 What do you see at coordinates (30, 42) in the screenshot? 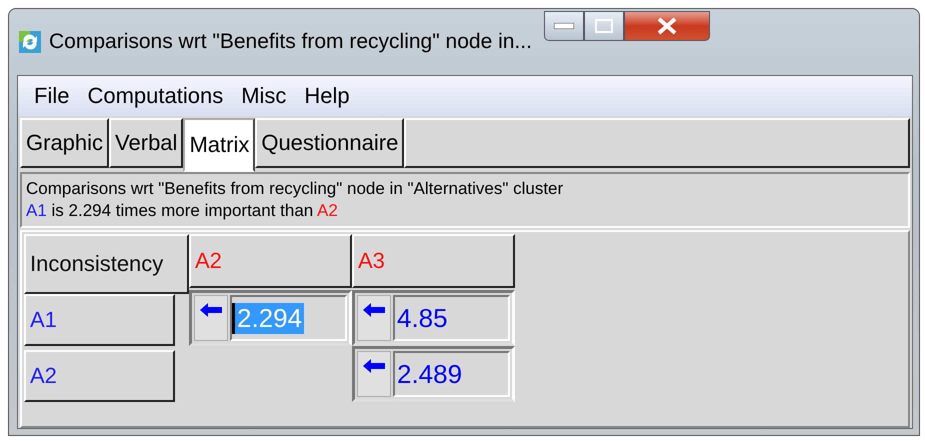
I see `recycle-icon` at bounding box center [30, 42].